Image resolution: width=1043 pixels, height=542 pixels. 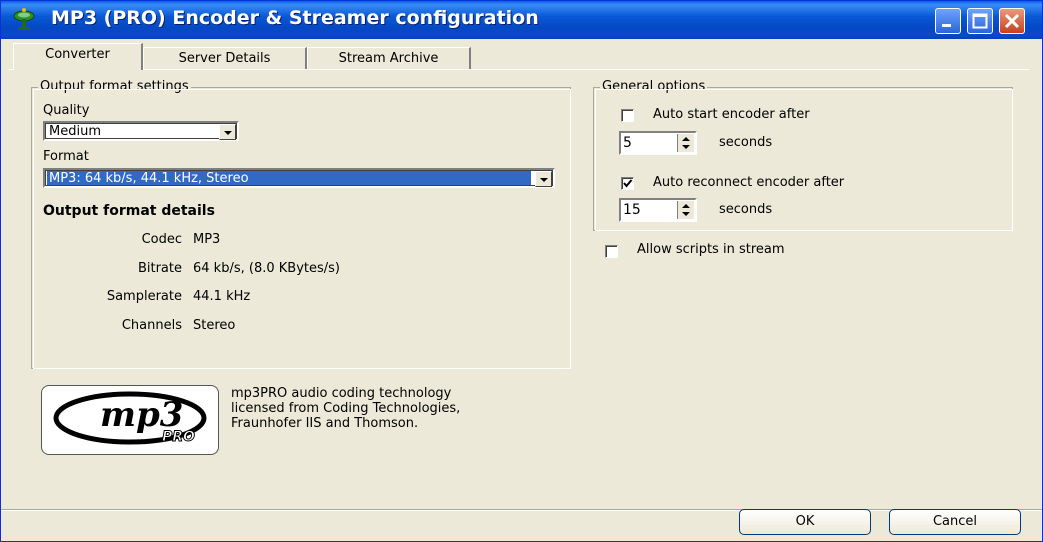 I want to click on tab-converter: Converter, so click(x=78, y=56).